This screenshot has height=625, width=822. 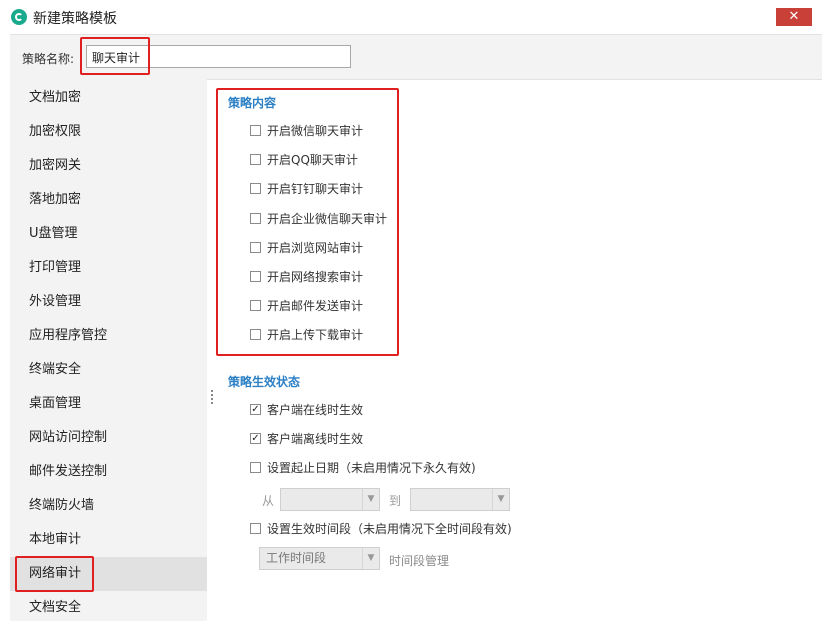 What do you see at coordinates (460, 499) in the screenshot?
I see `end-date-select: ▼` at bounding box center [460, 499].